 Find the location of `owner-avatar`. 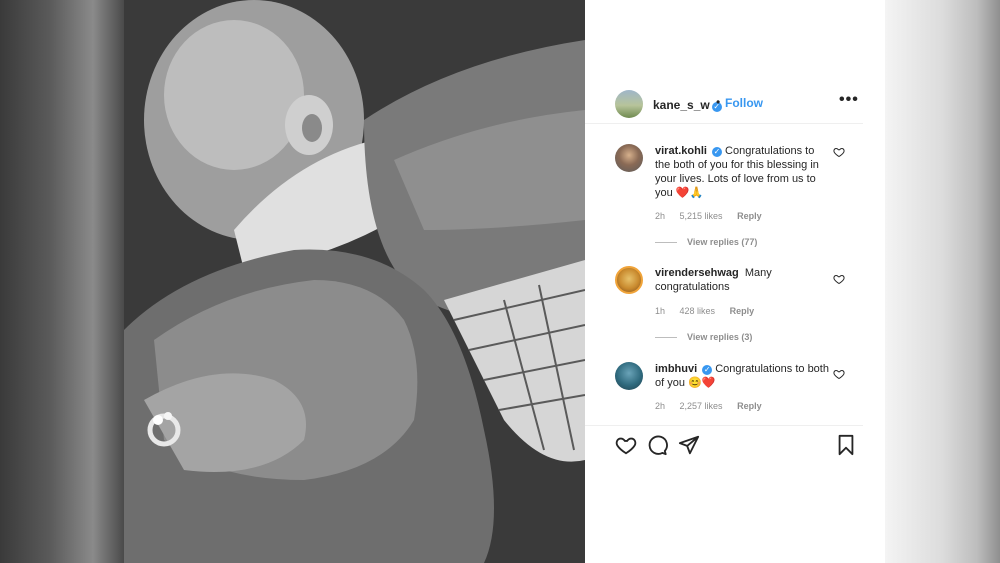

owner-avatar is located at coordinates (629, 104).